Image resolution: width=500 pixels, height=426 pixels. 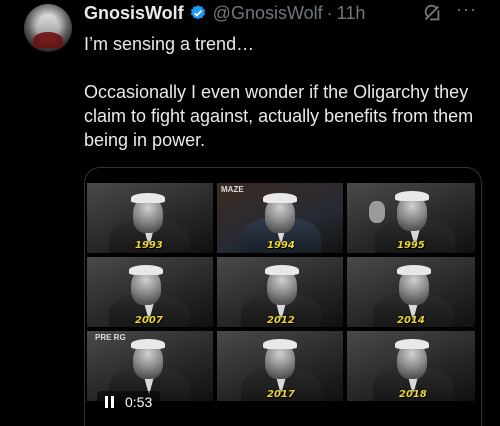 What do you see at coordinates (411, 218) in the screenshot?
I see `video-tile: 1995` at bounding box center [411, 218].